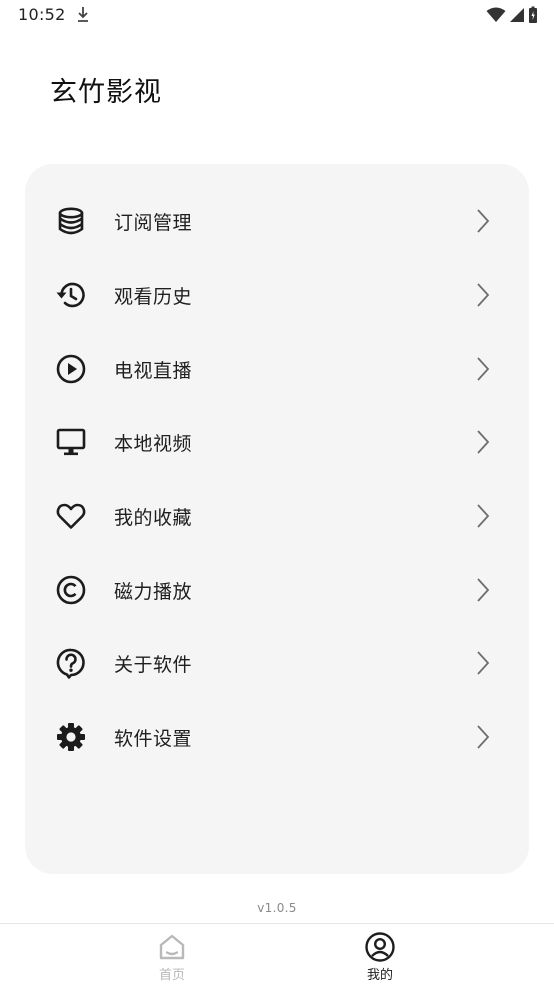  What do you see at coordinates (153, 664) in the screenshot?
I see `menu-item-label: 关于软件` at bounding box center [153, 664].